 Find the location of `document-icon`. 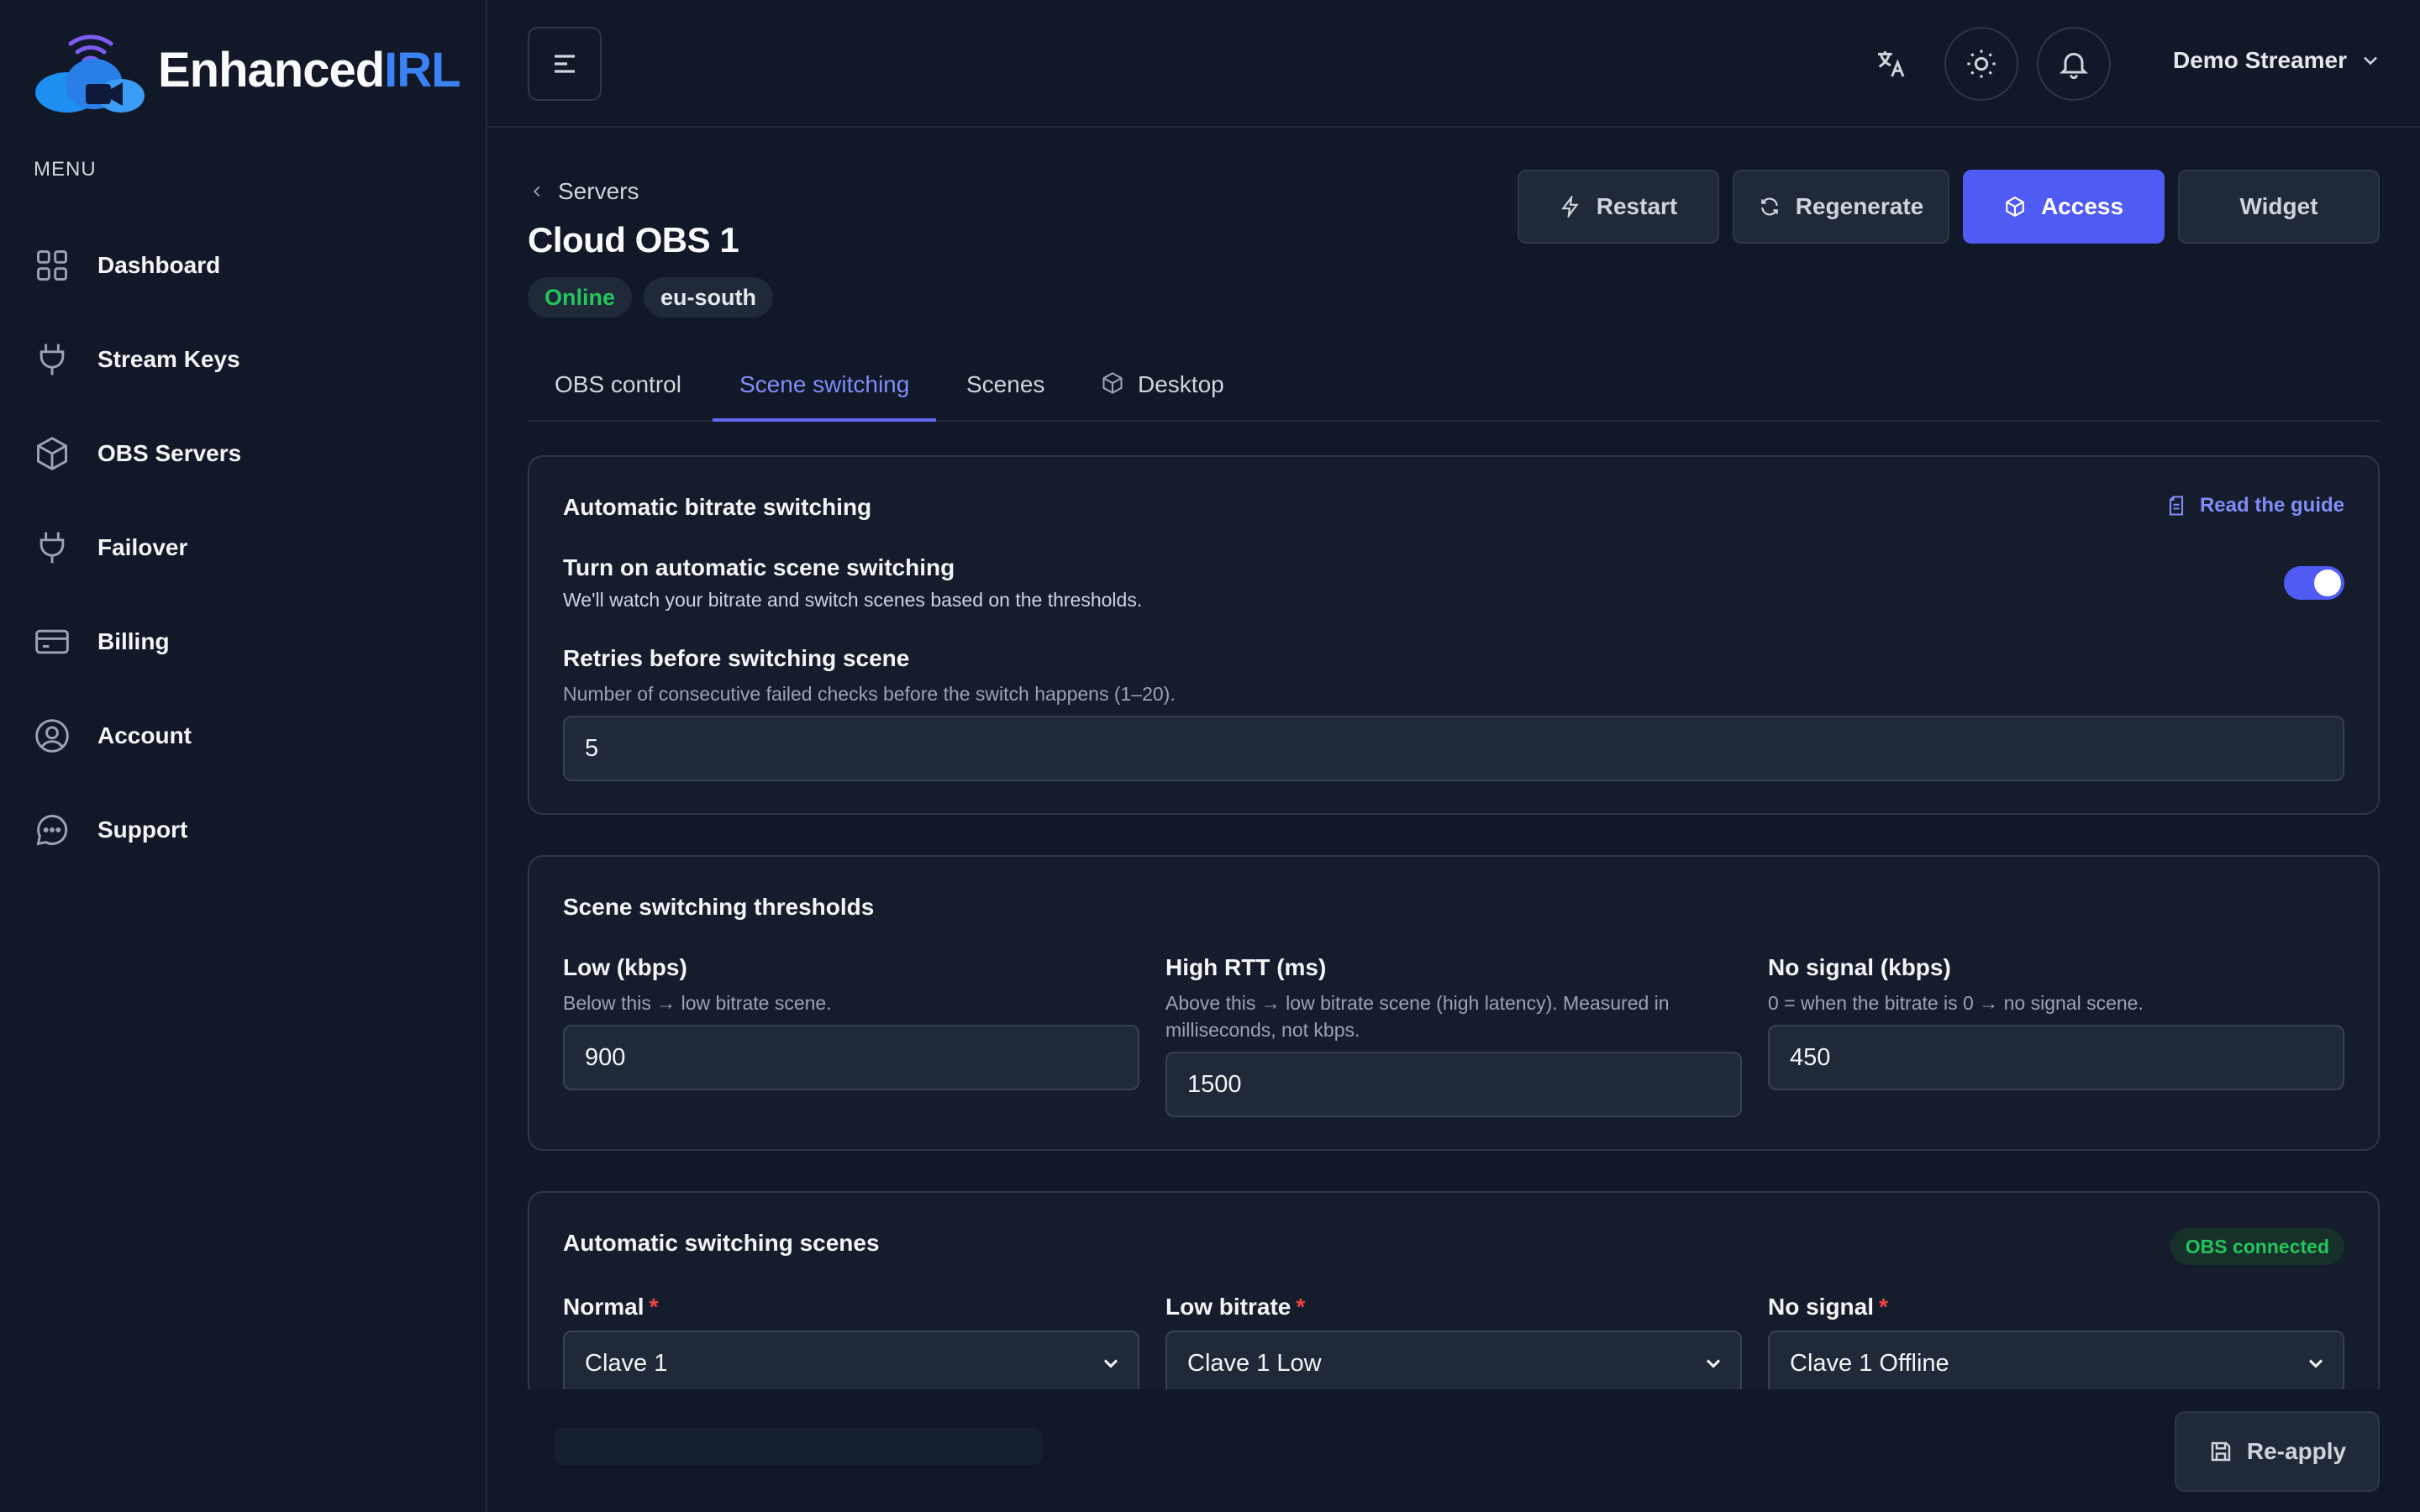

document-icon is located at coordinates (2176, 506).